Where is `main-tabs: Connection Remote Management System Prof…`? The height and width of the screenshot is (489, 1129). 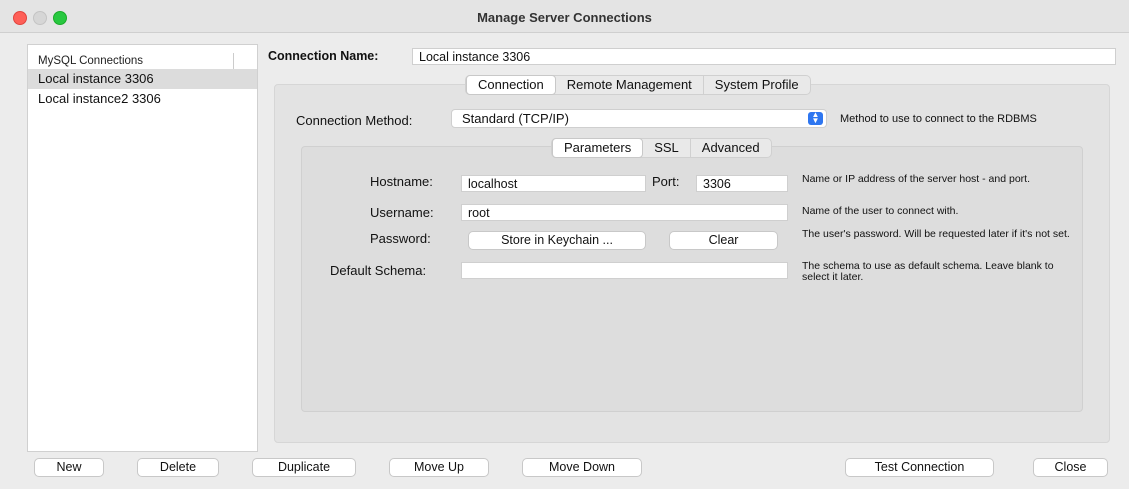
main-tabs: Connection Remote Management System Prof… is located at coordinates (638, 85).